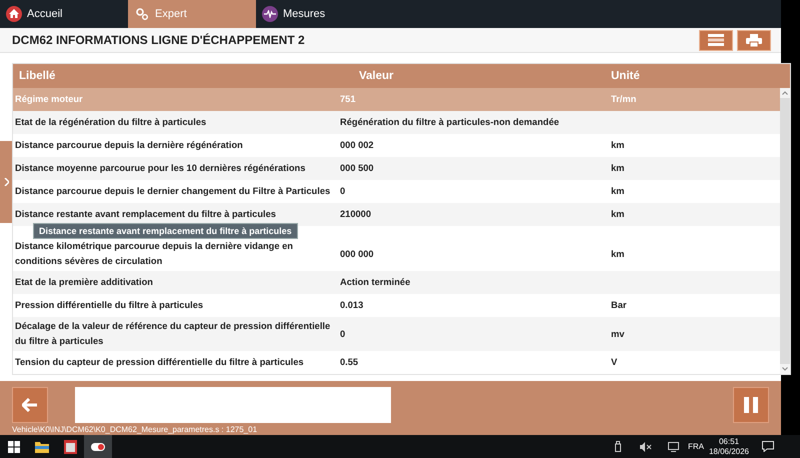  Describe the element at coordinates (696, 446) in the screenshot. I see `language-indicator: FRA` at that location.